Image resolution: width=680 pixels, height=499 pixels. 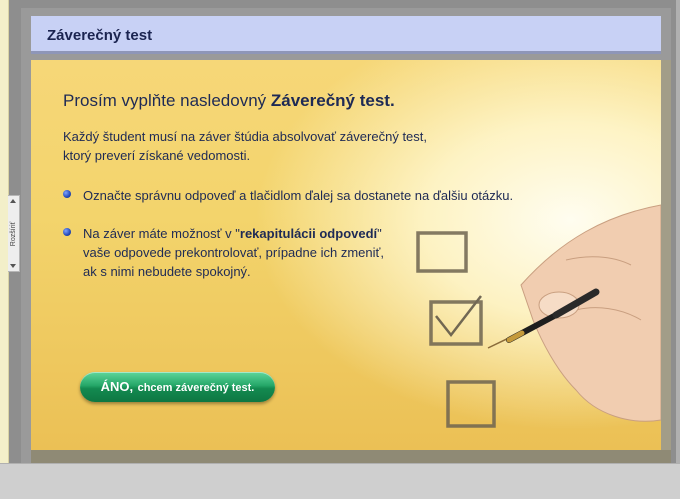 What do you see at coordinates (678, 231) in the screenshot?
I see `right-edge` at bounding box center [678, 231].